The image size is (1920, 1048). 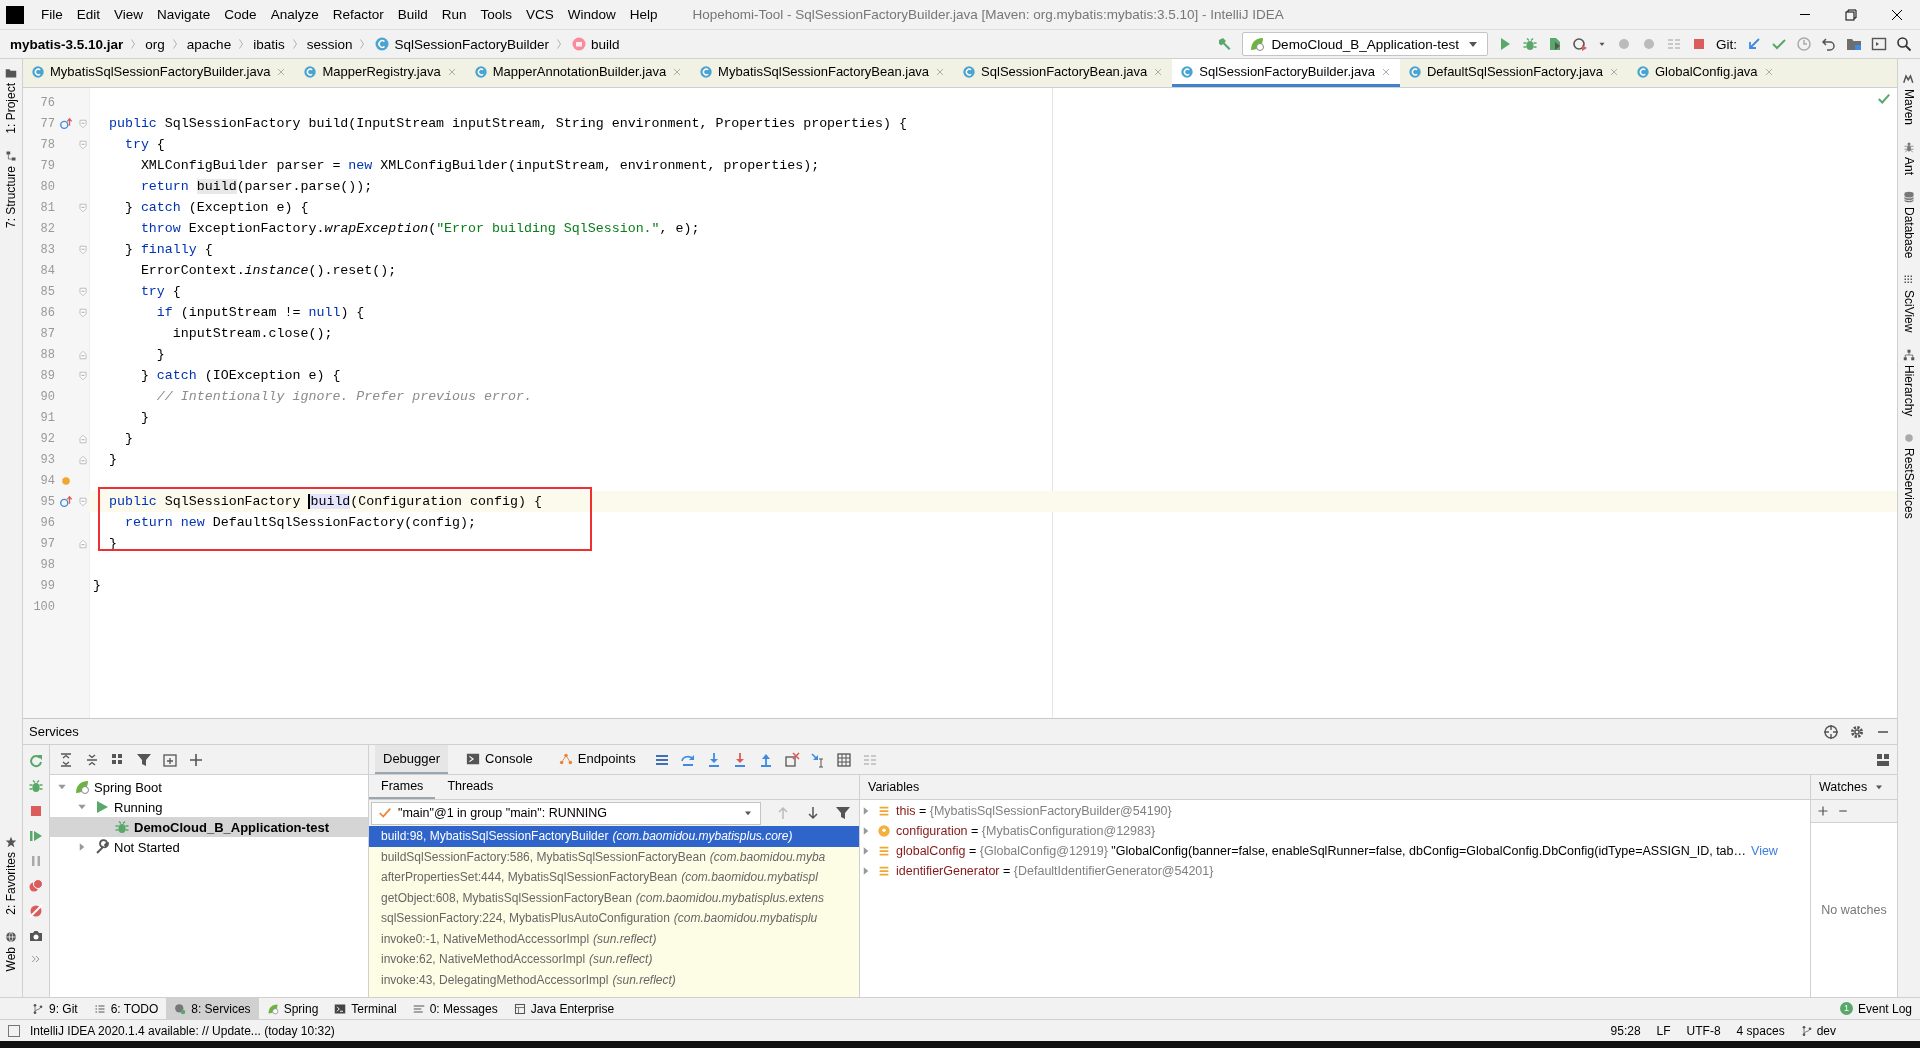 I want to click on editor-tab: MapperRegistry.java, so click(x=380, y=73).